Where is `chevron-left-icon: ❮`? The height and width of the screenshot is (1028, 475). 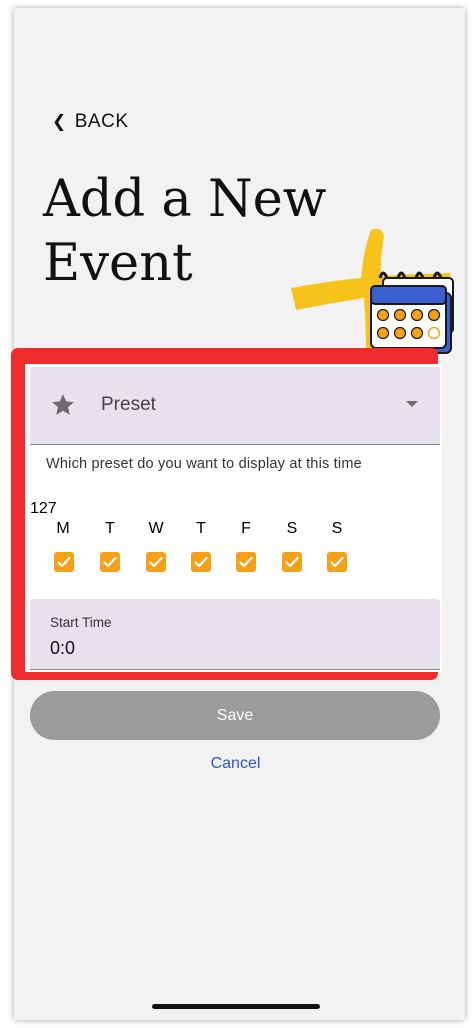 chevron-left-icon: ❮ is located at coordinates (59, 121).